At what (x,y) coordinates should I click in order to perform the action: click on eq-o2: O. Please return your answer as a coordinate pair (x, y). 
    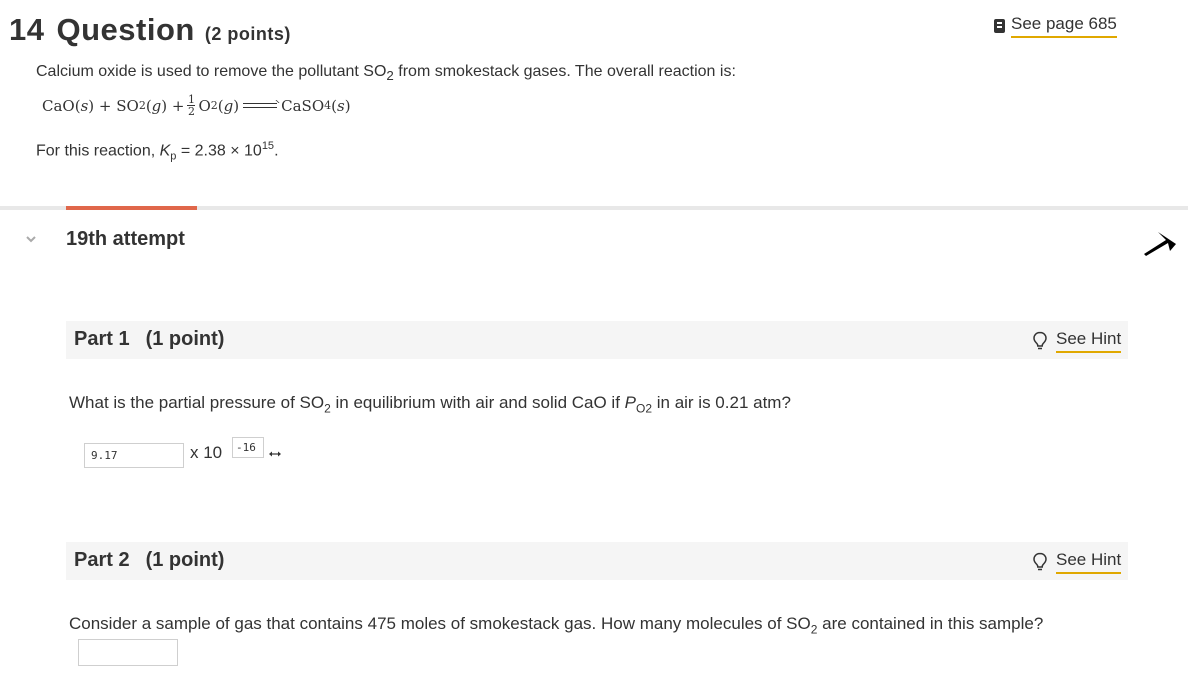
    Looking at the image, I should click on (204, 105).